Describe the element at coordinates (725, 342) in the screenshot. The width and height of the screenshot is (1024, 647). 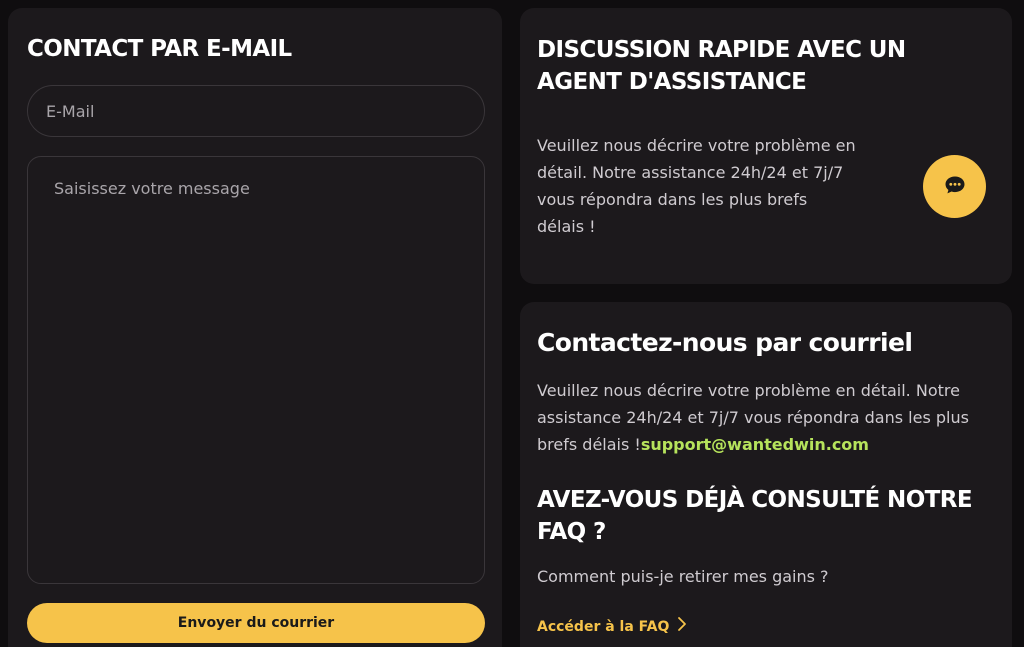
I see `mail-contact-title: Contactez-nous par courriel` at that location.